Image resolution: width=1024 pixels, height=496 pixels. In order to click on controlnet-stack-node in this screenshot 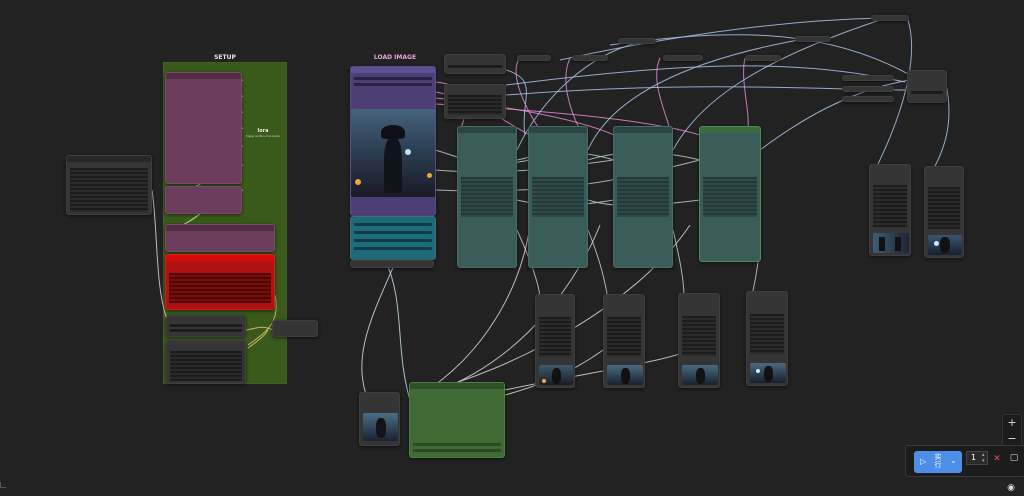, I will do `click(393, 238)`.